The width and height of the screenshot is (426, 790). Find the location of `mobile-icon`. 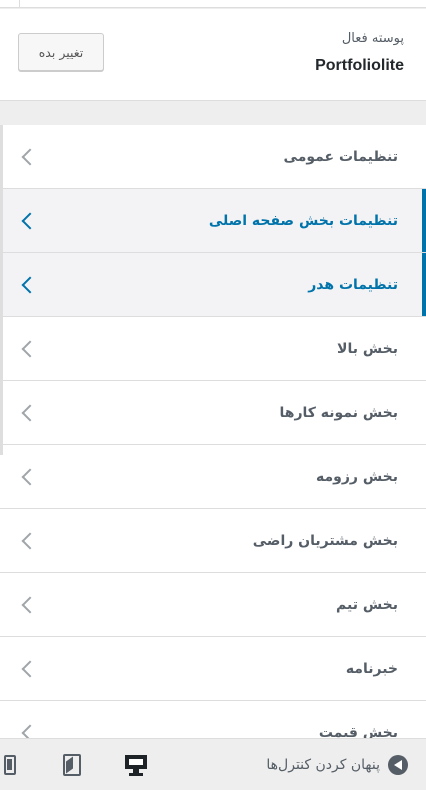

mobile-icon is located at coordinates (10, 765).